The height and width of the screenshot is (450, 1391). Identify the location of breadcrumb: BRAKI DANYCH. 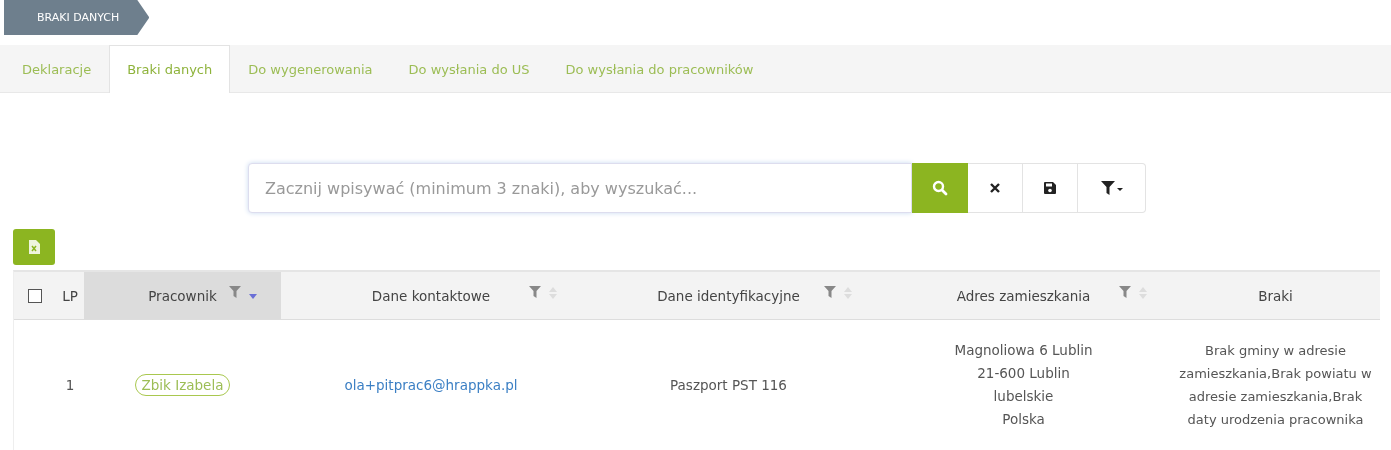
(77, 17).